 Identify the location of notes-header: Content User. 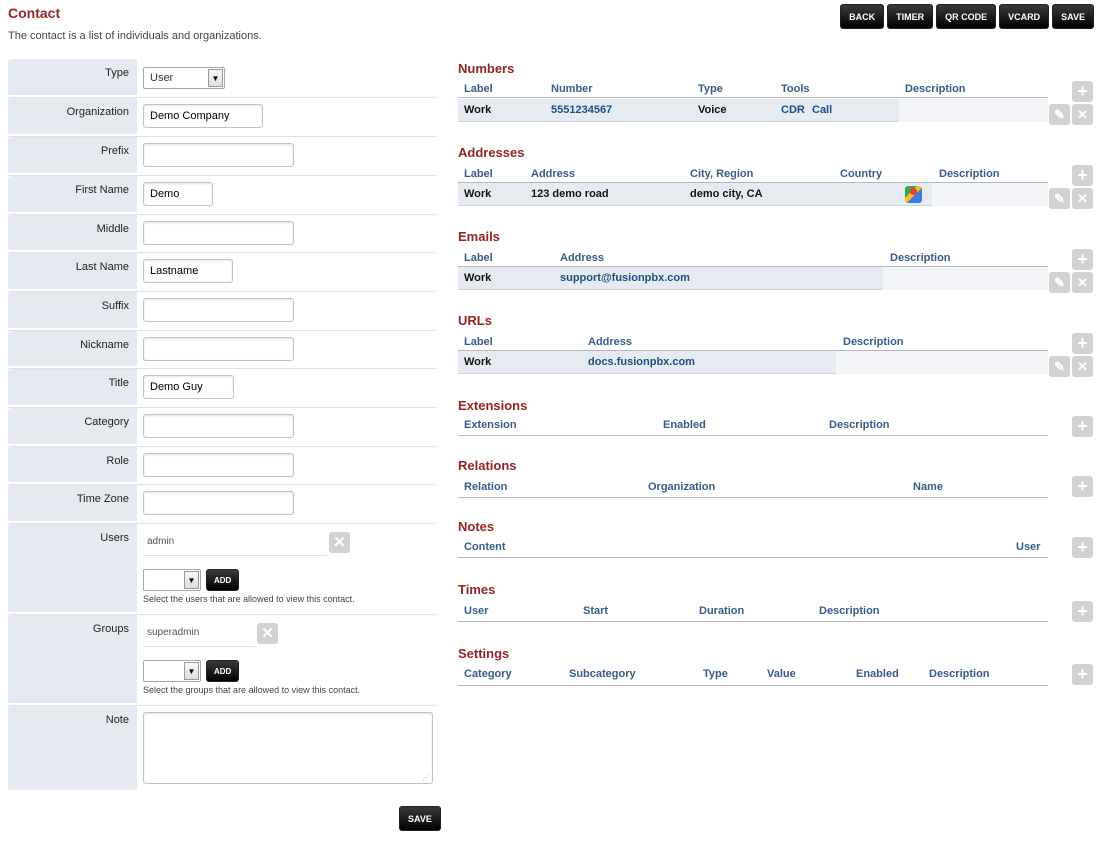
(753, 549).